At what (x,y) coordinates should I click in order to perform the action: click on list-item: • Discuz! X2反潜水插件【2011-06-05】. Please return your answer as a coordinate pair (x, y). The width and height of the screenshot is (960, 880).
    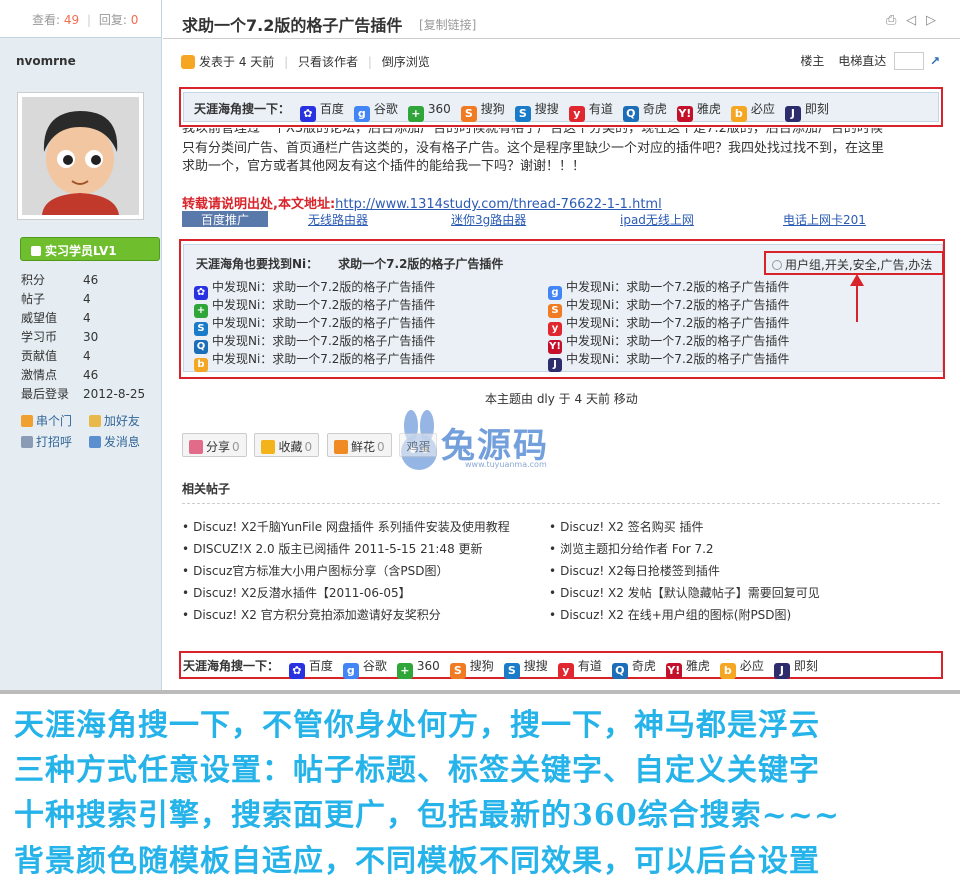
    Looking at the image, I should click on (346, 595).